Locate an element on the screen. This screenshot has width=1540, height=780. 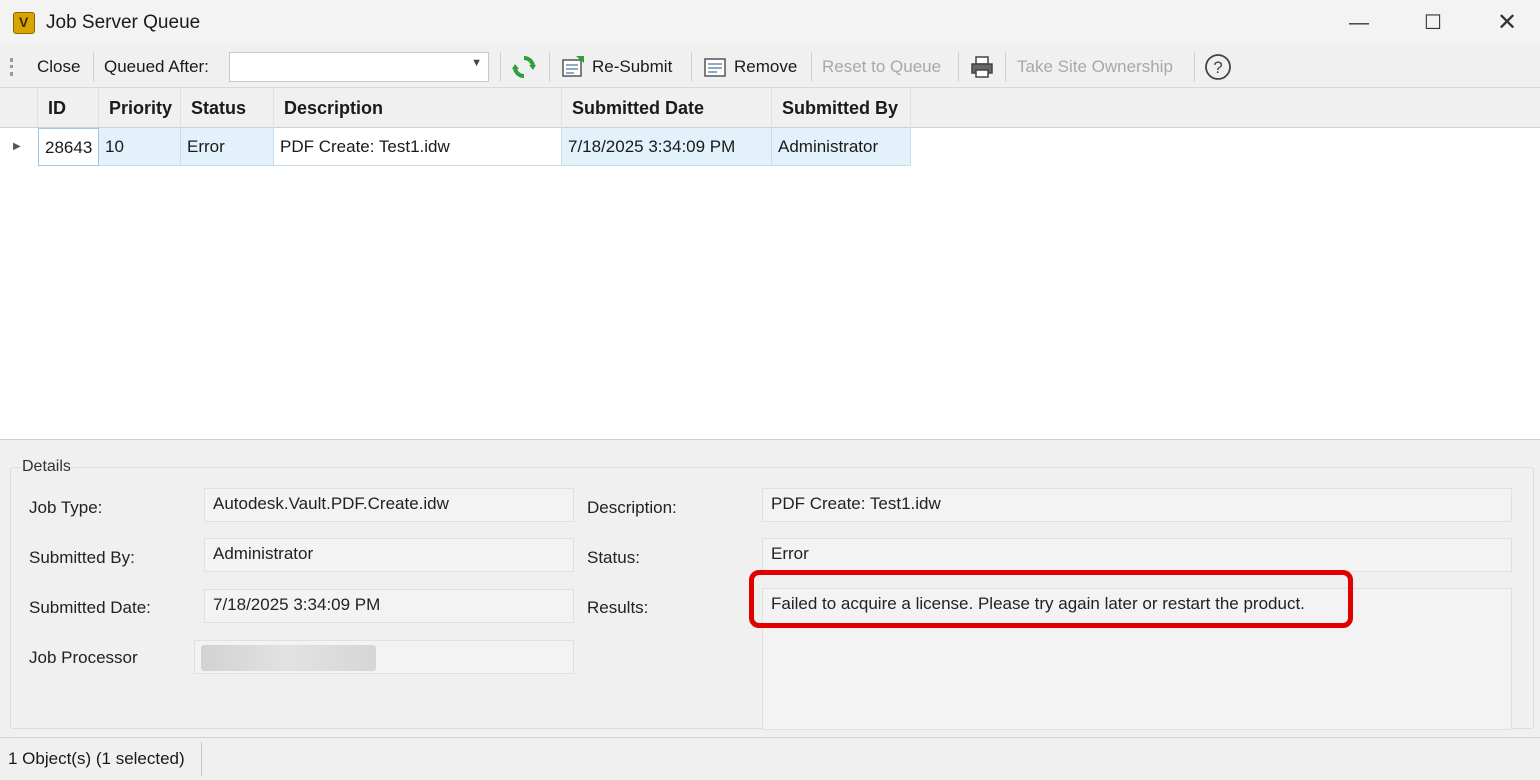
help-icon: ? is located at coordinates (1217, 67).